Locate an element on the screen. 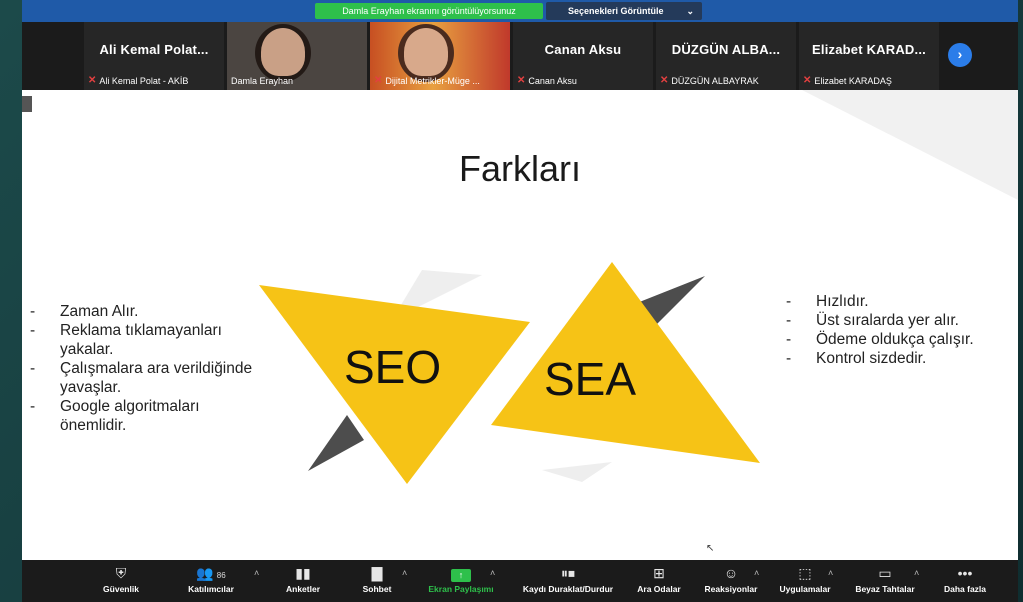  participant-name: Damla Erayhan is located at coordinates (262, 81).